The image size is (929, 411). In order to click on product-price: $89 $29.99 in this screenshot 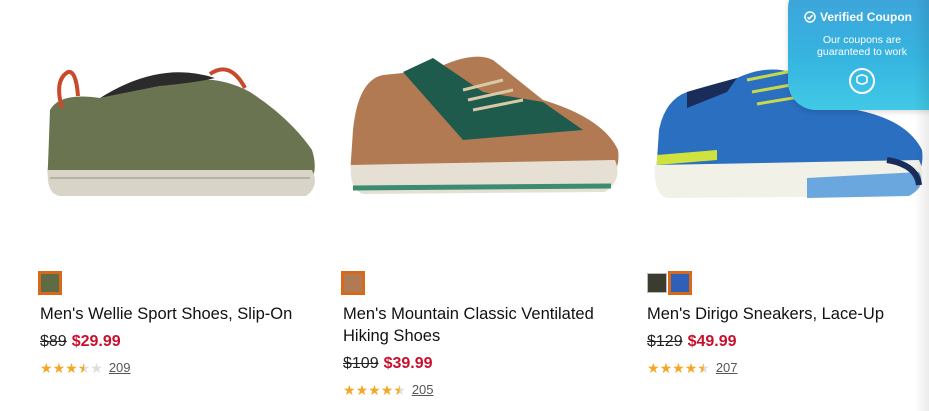, I will do `click(80, 342)`.